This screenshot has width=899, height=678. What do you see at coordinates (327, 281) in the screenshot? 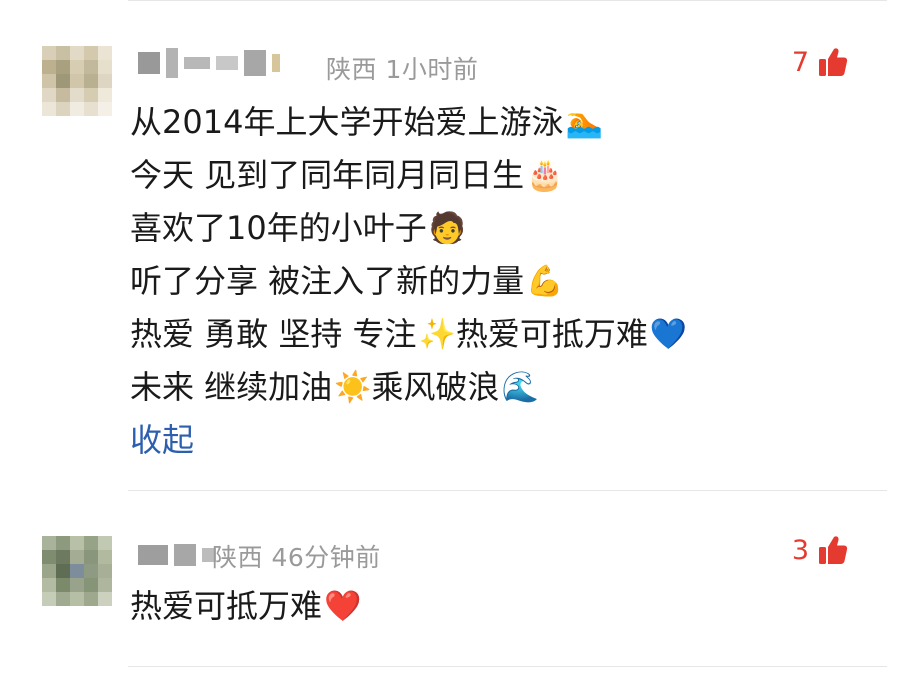
I see `comment-text: 听了分享 被注入了新的力量` at bounding box center [327, 281].